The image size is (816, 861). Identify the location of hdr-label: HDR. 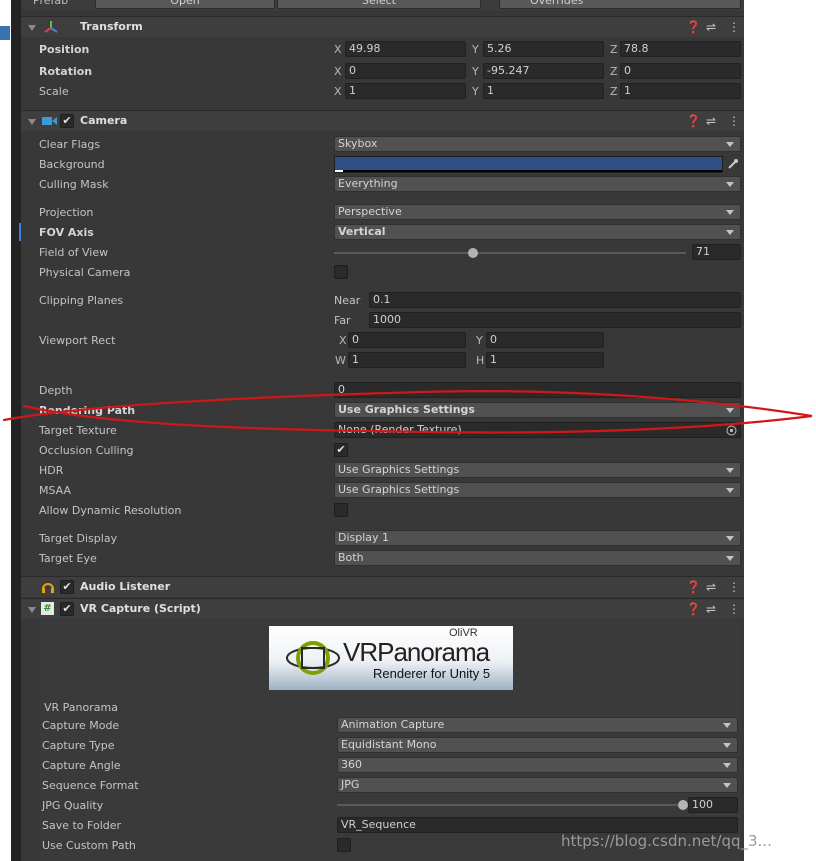
(51, 470).